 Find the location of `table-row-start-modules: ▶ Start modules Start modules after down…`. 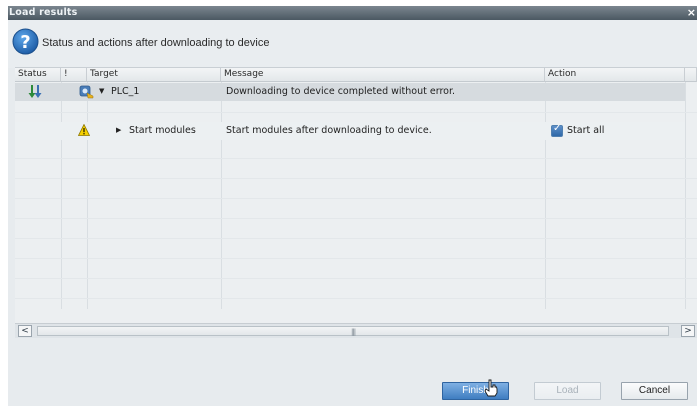

table-row-start-modules: ▶ Start modules Start modules after down… is located at coordinates (350, 131).